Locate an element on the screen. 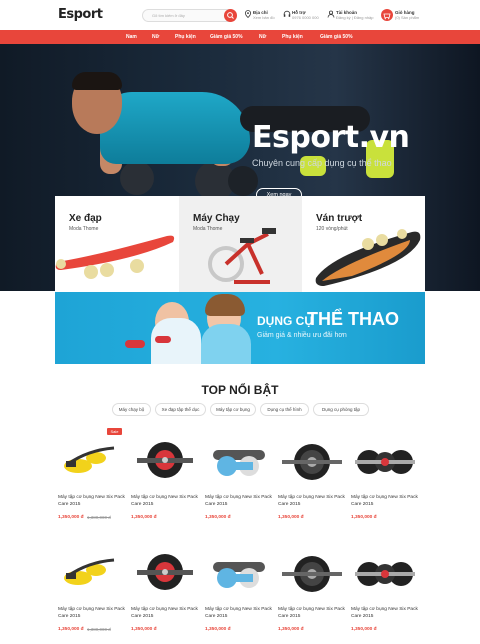 The image size is (480, 644). promo-subtitle: Giảm giá & nhiều ưu đãi hơn is located at coordinates (302, 335).